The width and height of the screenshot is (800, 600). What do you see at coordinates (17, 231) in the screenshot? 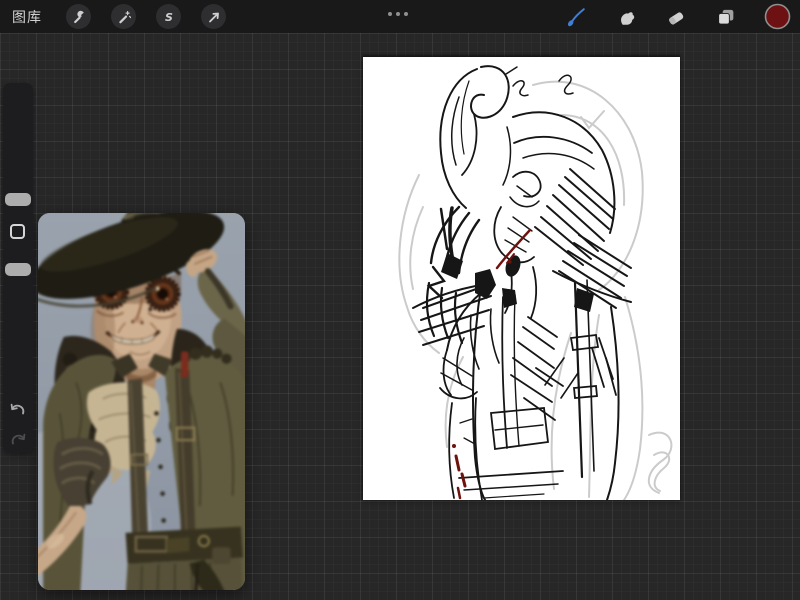
I see `modify-button` at bounding box center [17, 231].